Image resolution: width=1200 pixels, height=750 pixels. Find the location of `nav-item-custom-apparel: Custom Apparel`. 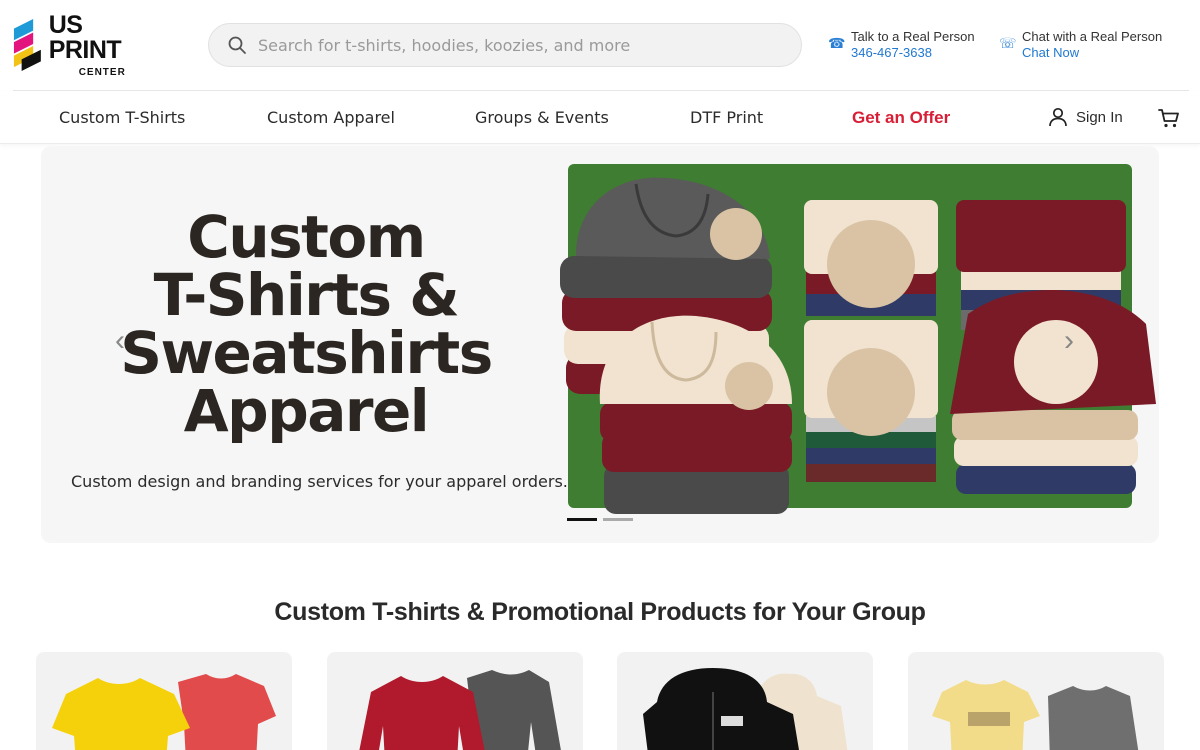

nav-item-custom-apparel: Custom Apparel is located at coordinates (331, 117).